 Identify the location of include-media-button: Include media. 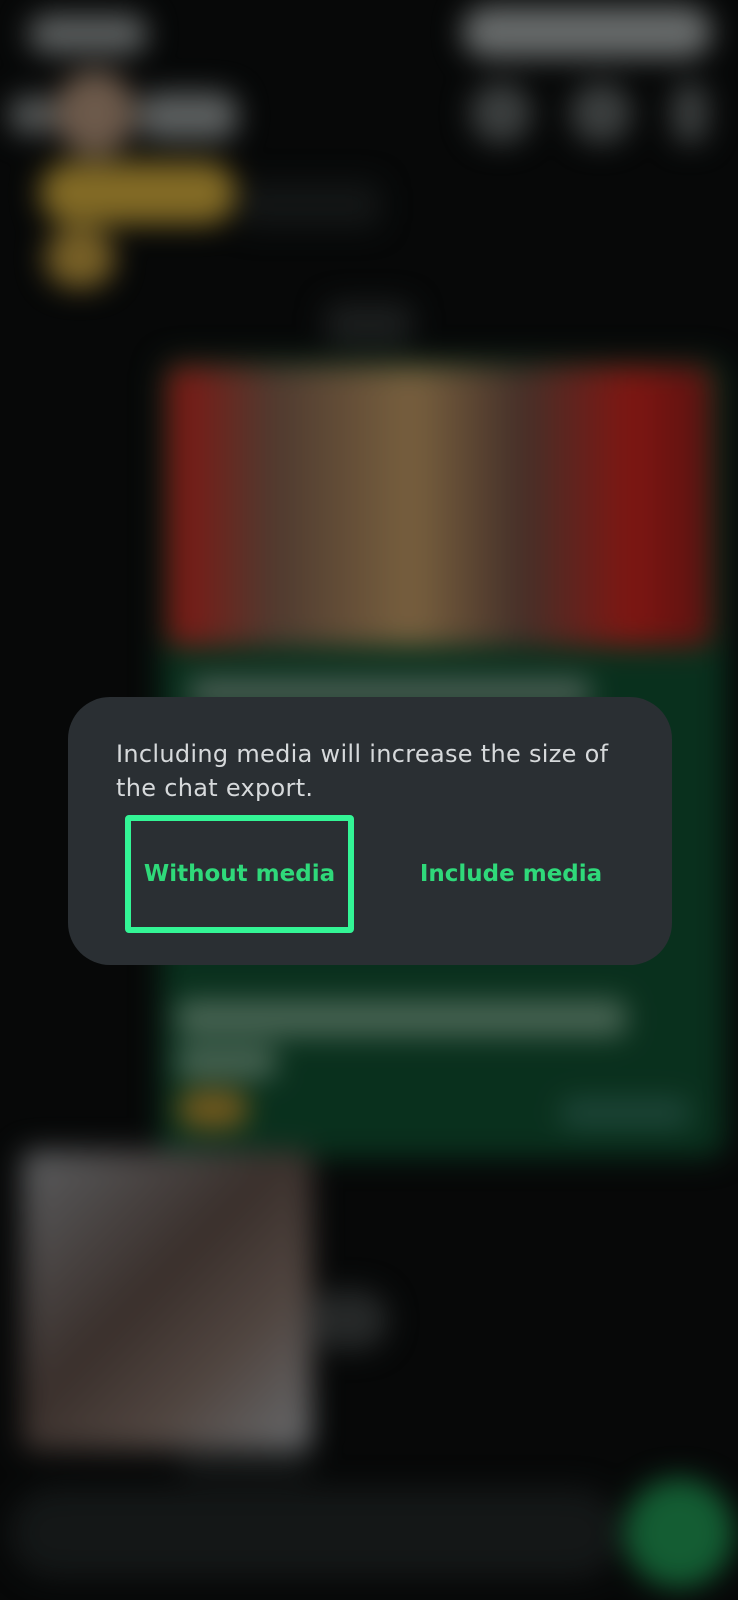
(511, 874).